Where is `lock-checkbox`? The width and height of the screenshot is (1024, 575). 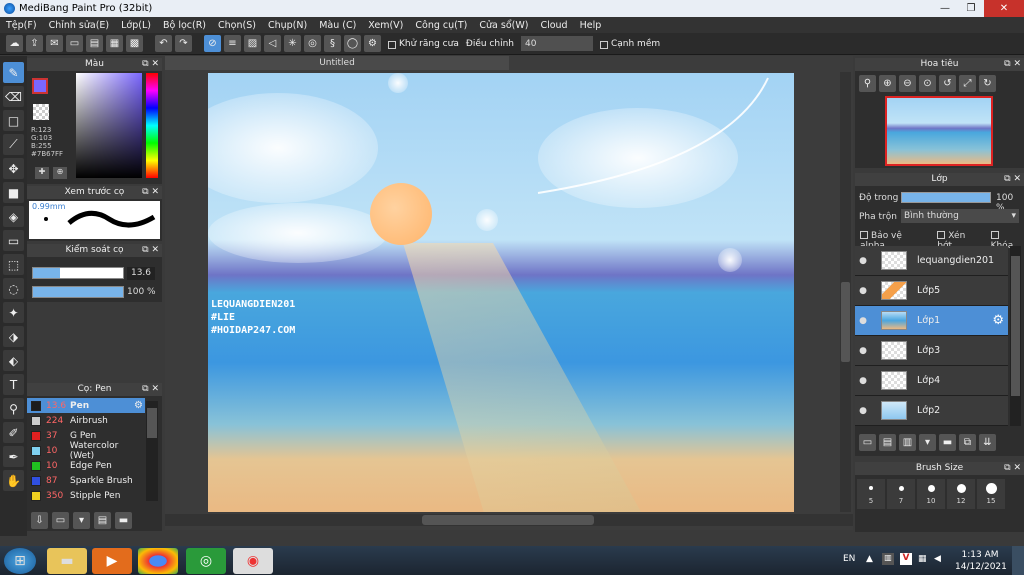
lock-checkbox is located at coordinates (994, 235).